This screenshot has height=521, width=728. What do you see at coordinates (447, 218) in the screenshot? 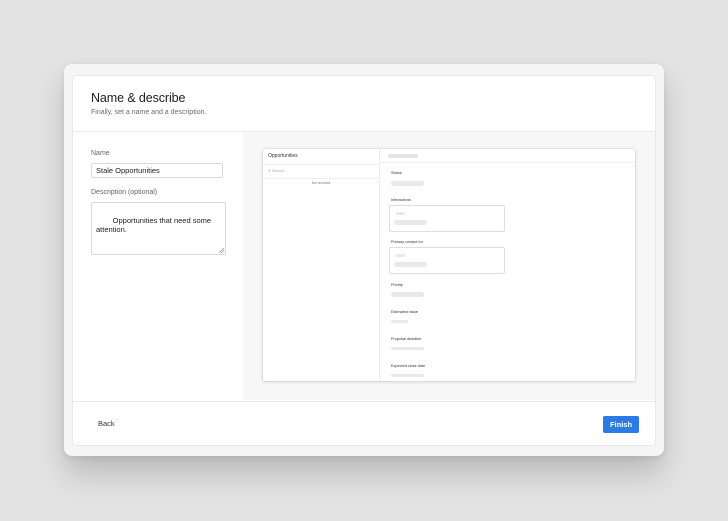
I see `preview-box-interactions` at bounding box center [447, 218].